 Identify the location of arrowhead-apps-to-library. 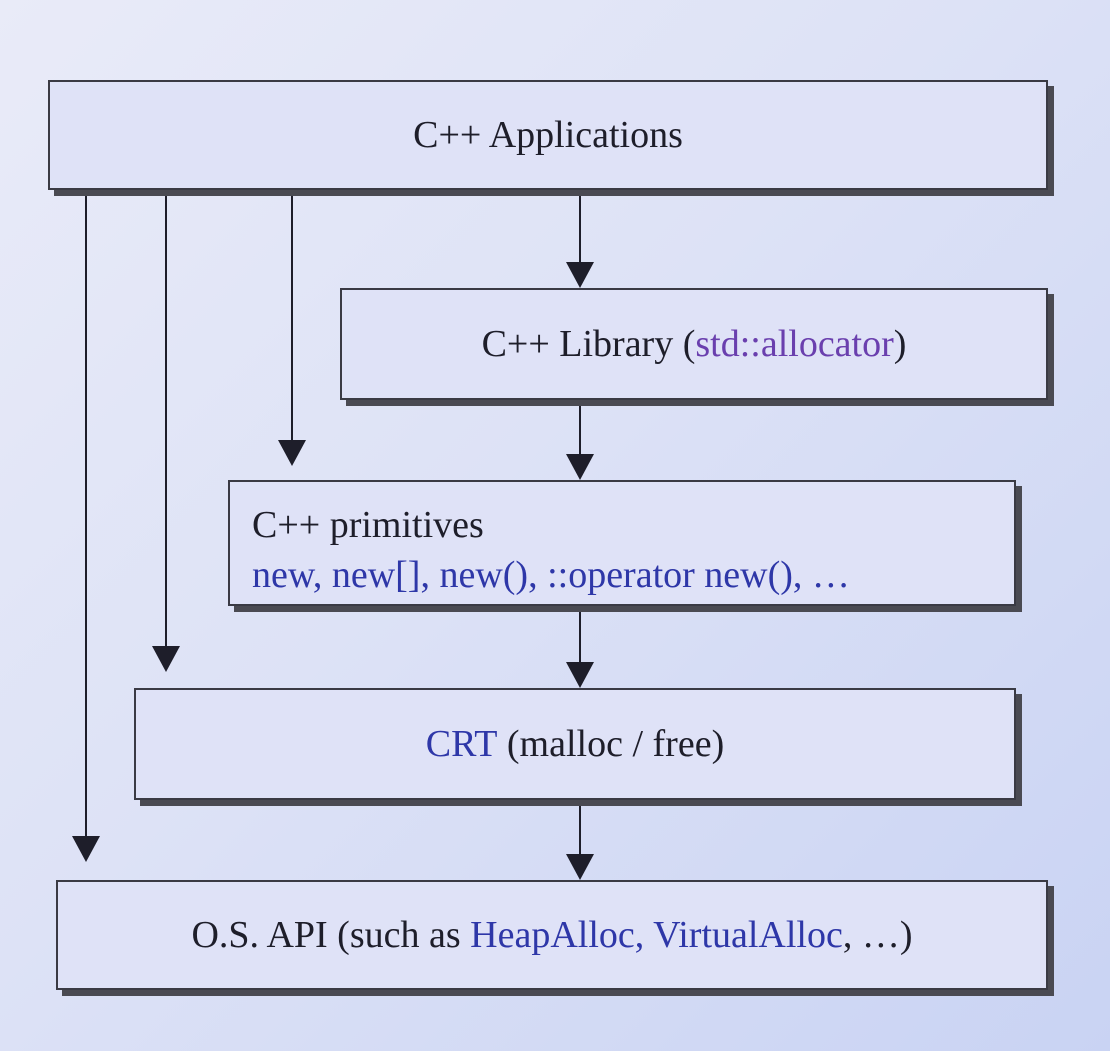
(580, 275).